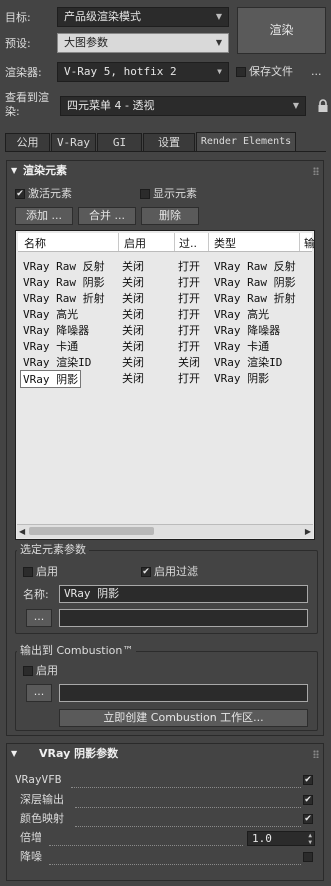 The image size is (331, 886). What do you see at coordinates (308, 780) in the screenshot?
I see `vfb-checkbox: ✔` at bounding box center [308, 780].